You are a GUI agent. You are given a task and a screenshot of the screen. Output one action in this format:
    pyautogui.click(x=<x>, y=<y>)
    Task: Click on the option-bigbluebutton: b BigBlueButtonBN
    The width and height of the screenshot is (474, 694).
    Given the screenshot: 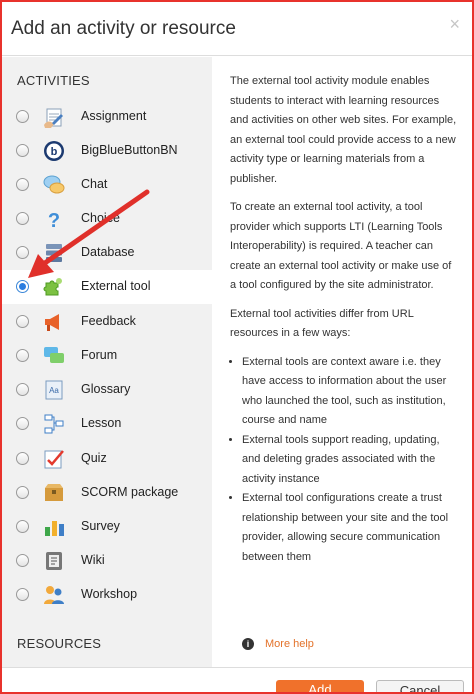 What is the action you would take?
    pyautogui.click(x=107, y=151)
    